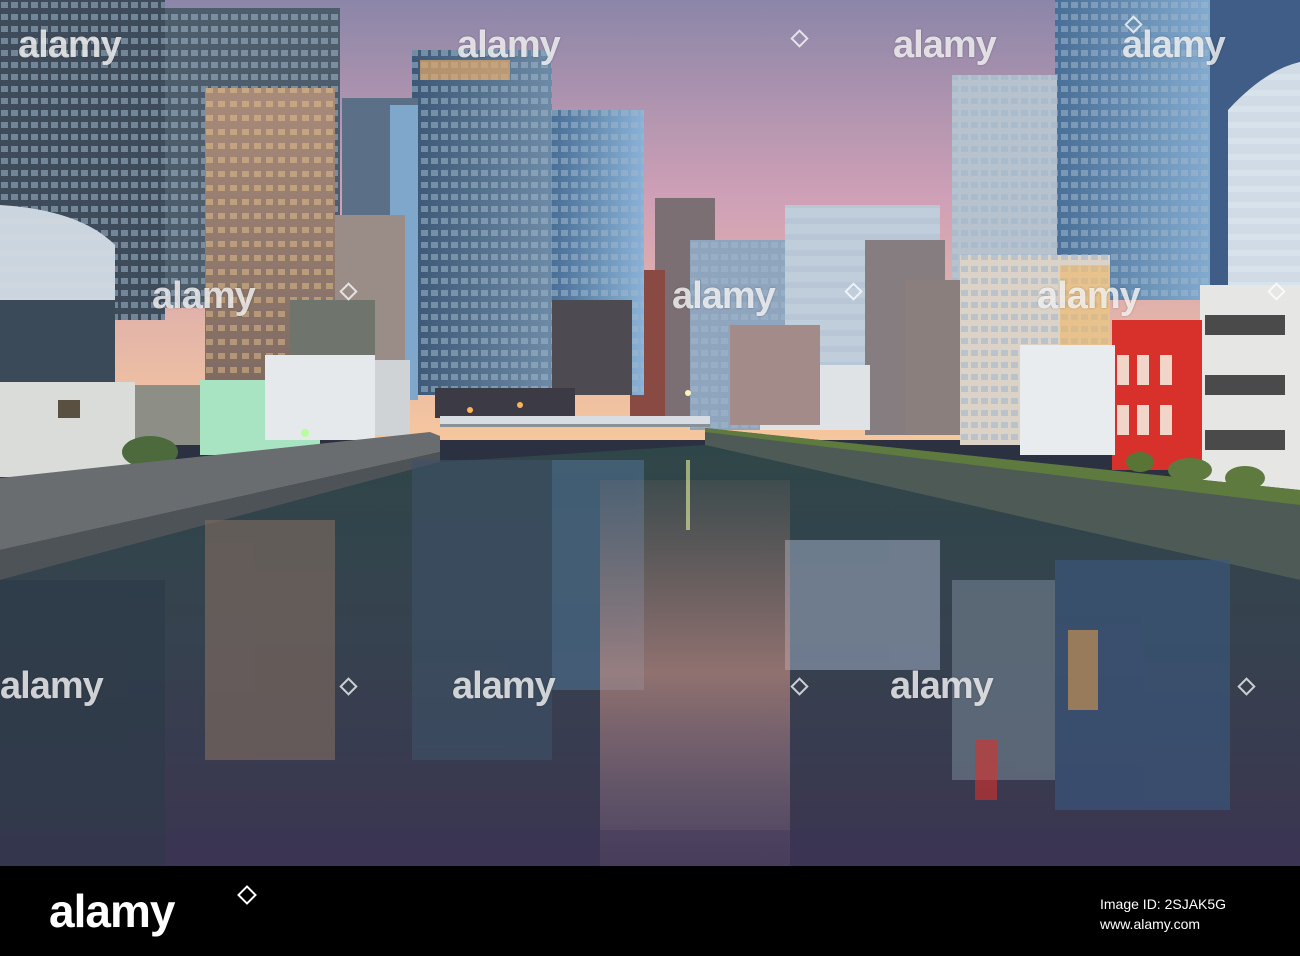 The width and height of the screenshot is (1300, 956). I want to click on footer-logo: alamy, so click(112, 911).